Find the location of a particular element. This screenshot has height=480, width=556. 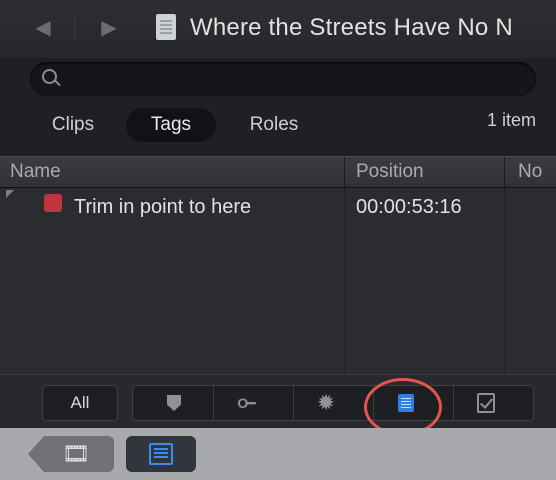

back-button: ◀ is located at coordinates (43, 27).